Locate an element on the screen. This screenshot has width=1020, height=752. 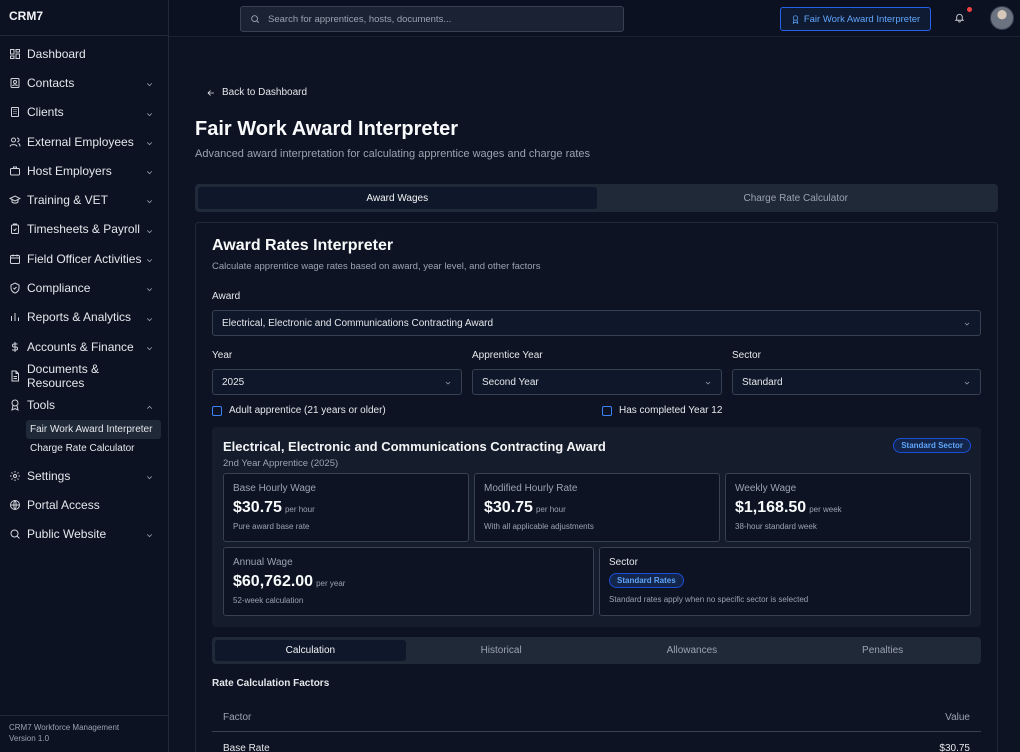
sidebar-item-settings: Settings is located at coordinates (84, 475).